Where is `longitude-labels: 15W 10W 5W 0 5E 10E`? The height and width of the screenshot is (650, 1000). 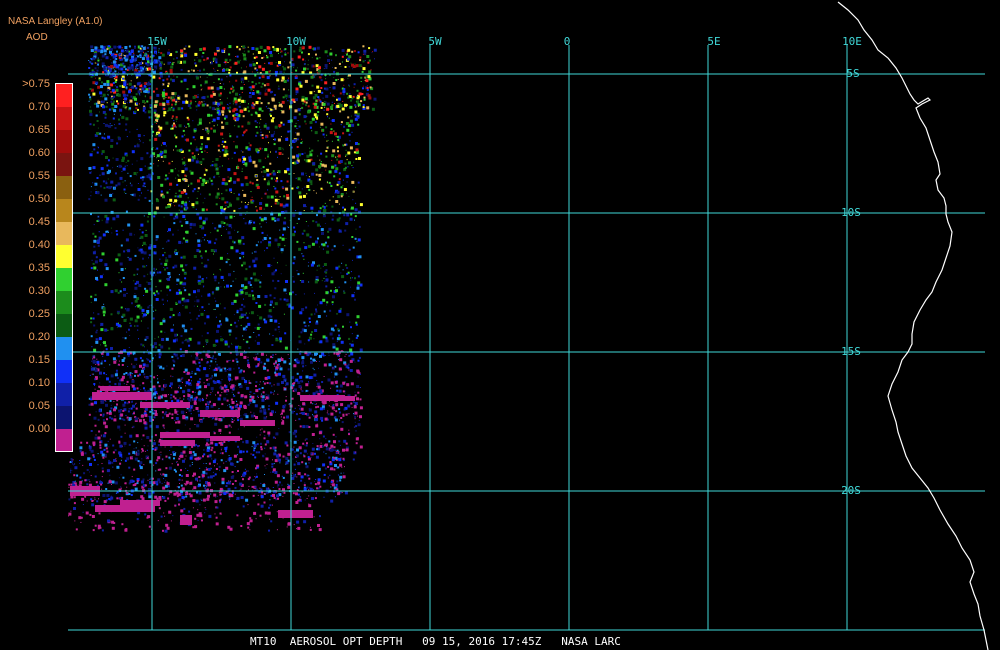
longitude-labels: 15W 10W 5W 0 5E 10E is located at coordinates (504, 41).